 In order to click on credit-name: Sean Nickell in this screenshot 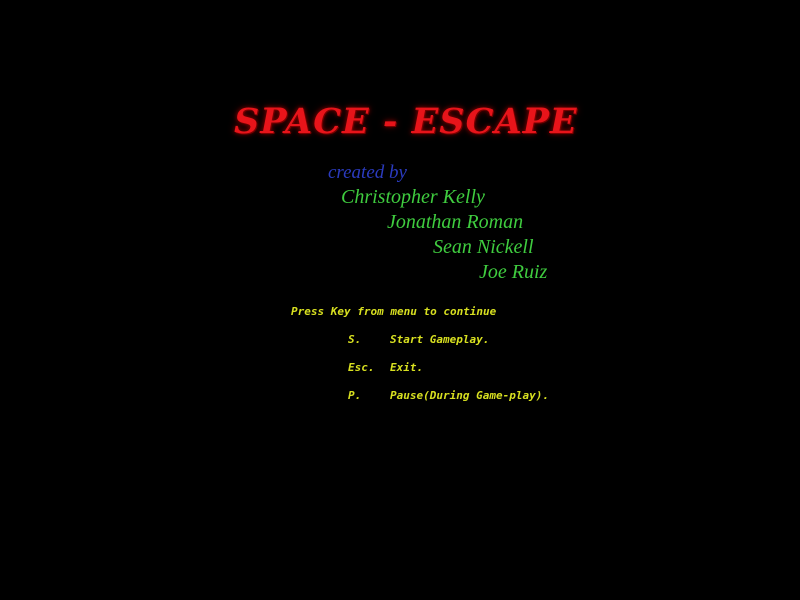, I will do `click(483, 247)`.